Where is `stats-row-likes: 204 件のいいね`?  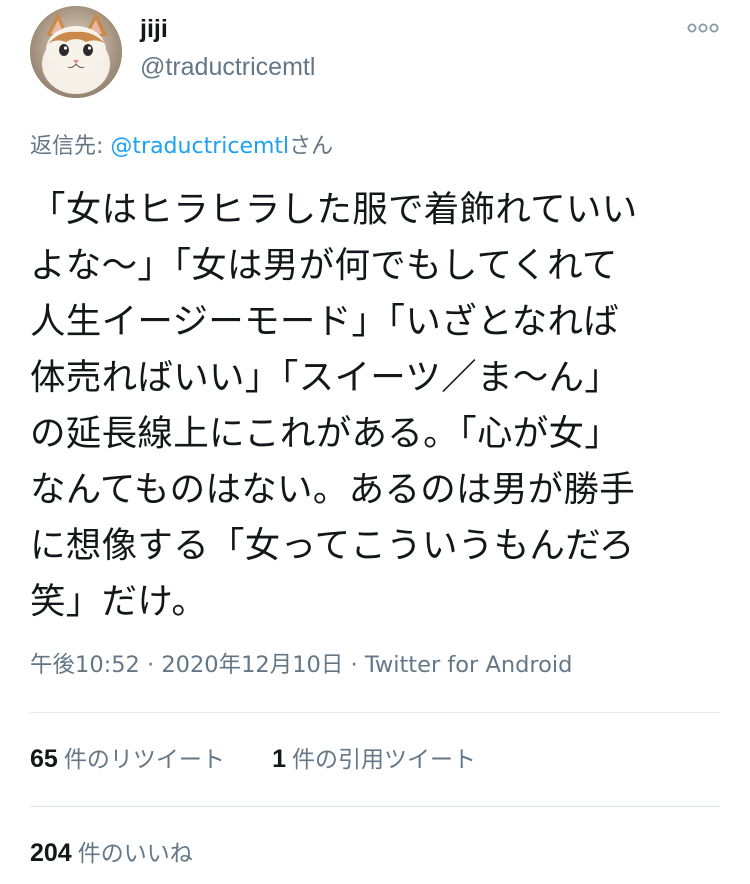 stats-row-likes: 204 件のいいね is located at coordinates (111, 853).